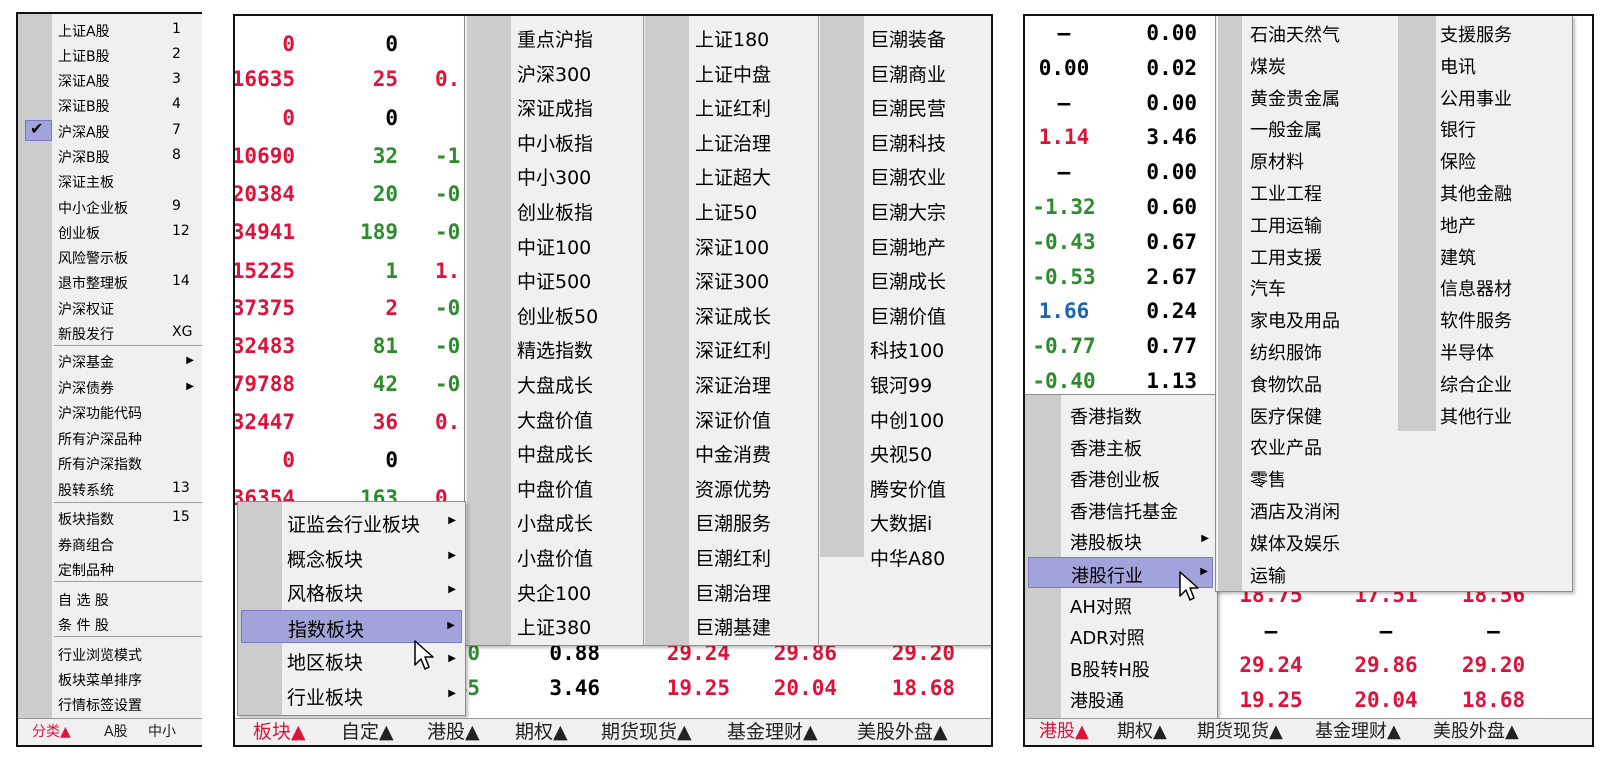 This screenshot has height=772, width=1604. I want to click on index-item: 巨潮大宗, so click(928, 210).